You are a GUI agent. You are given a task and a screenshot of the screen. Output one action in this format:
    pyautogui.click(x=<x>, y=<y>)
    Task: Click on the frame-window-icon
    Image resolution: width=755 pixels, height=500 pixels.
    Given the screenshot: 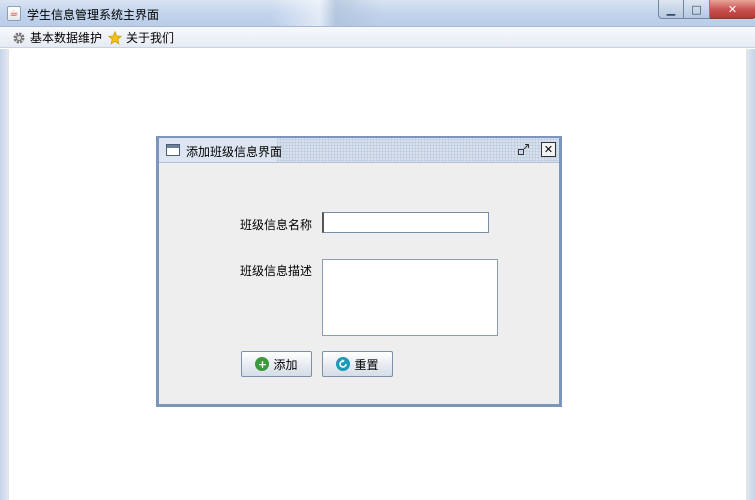 What is the action you would take?
    pyautogui.click(x=173, y=150)
    